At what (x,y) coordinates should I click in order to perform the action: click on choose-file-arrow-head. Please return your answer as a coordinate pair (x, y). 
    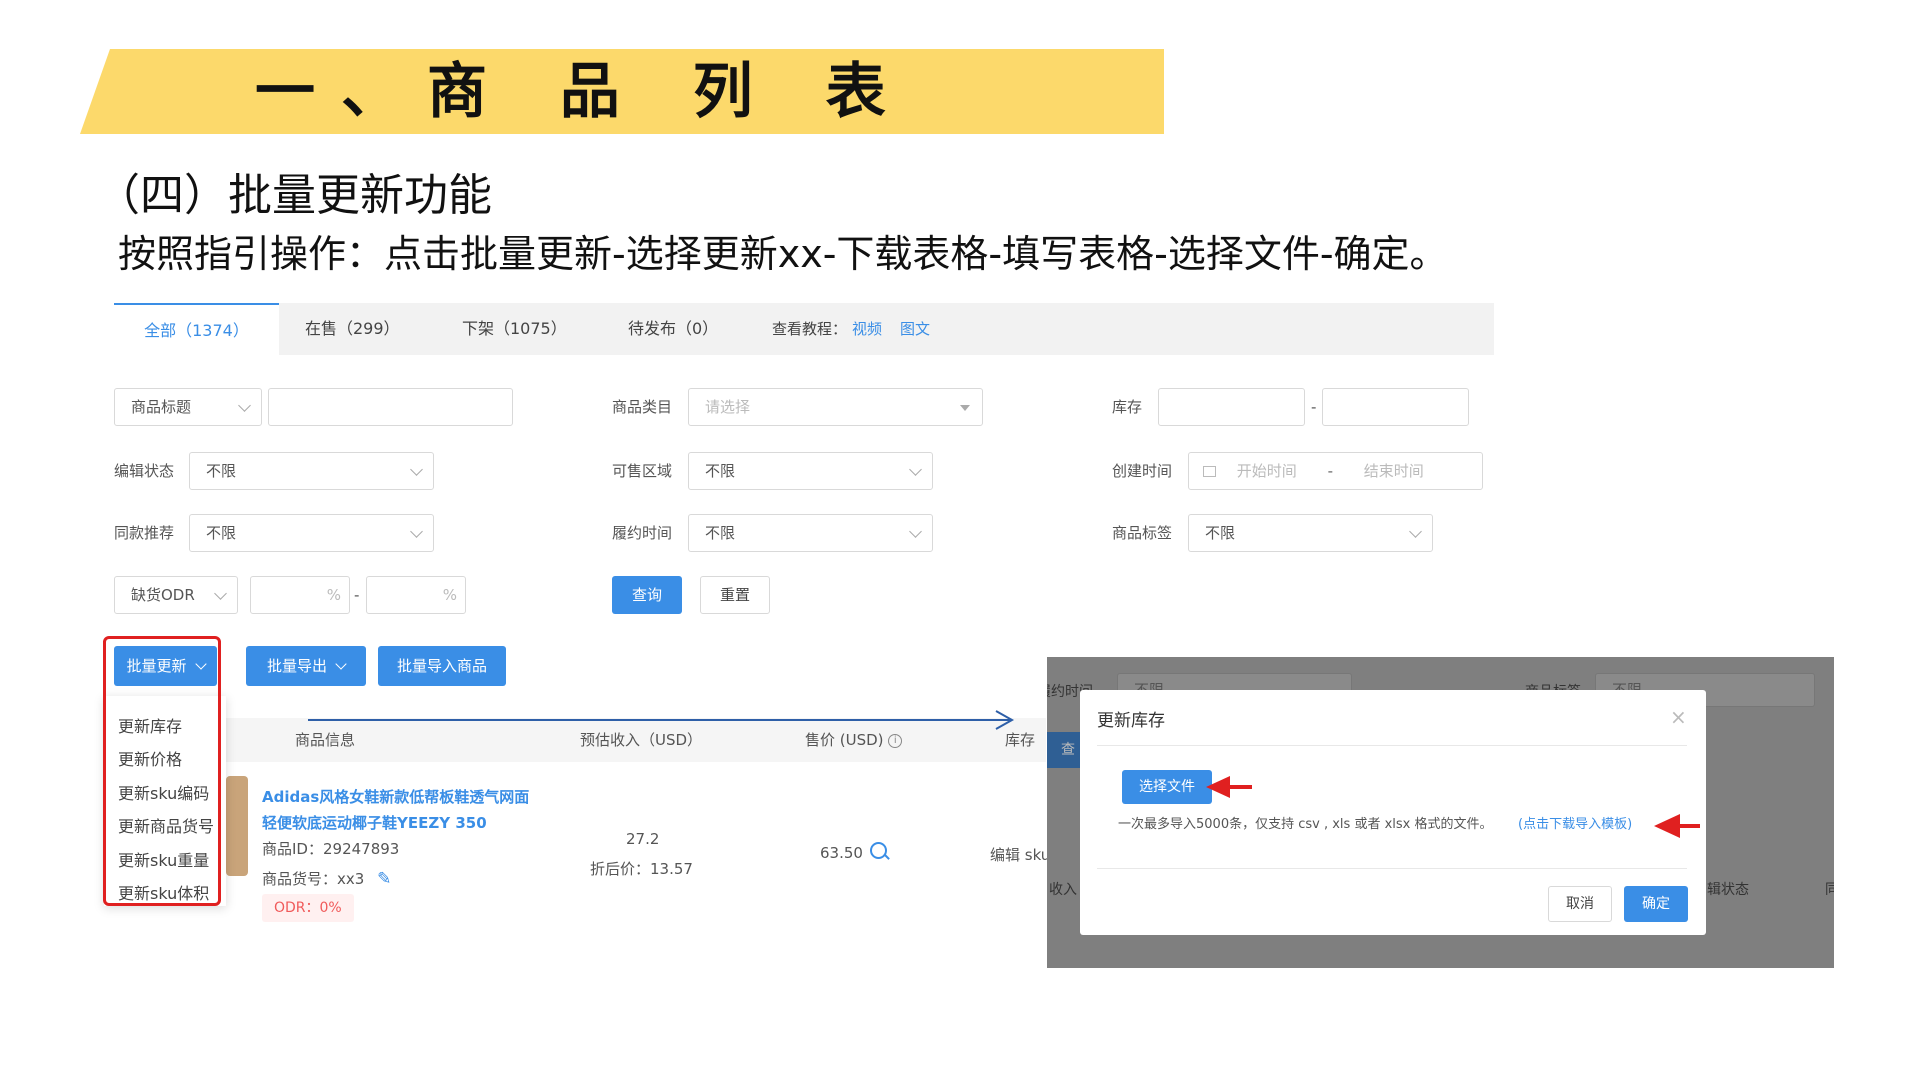
    Looking at the image, I should click on (1218, 787).